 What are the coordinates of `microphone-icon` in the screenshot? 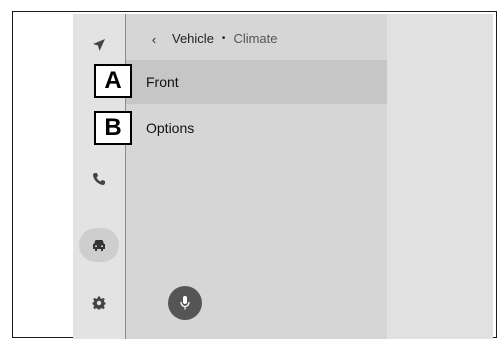 It's located at (185, 303).